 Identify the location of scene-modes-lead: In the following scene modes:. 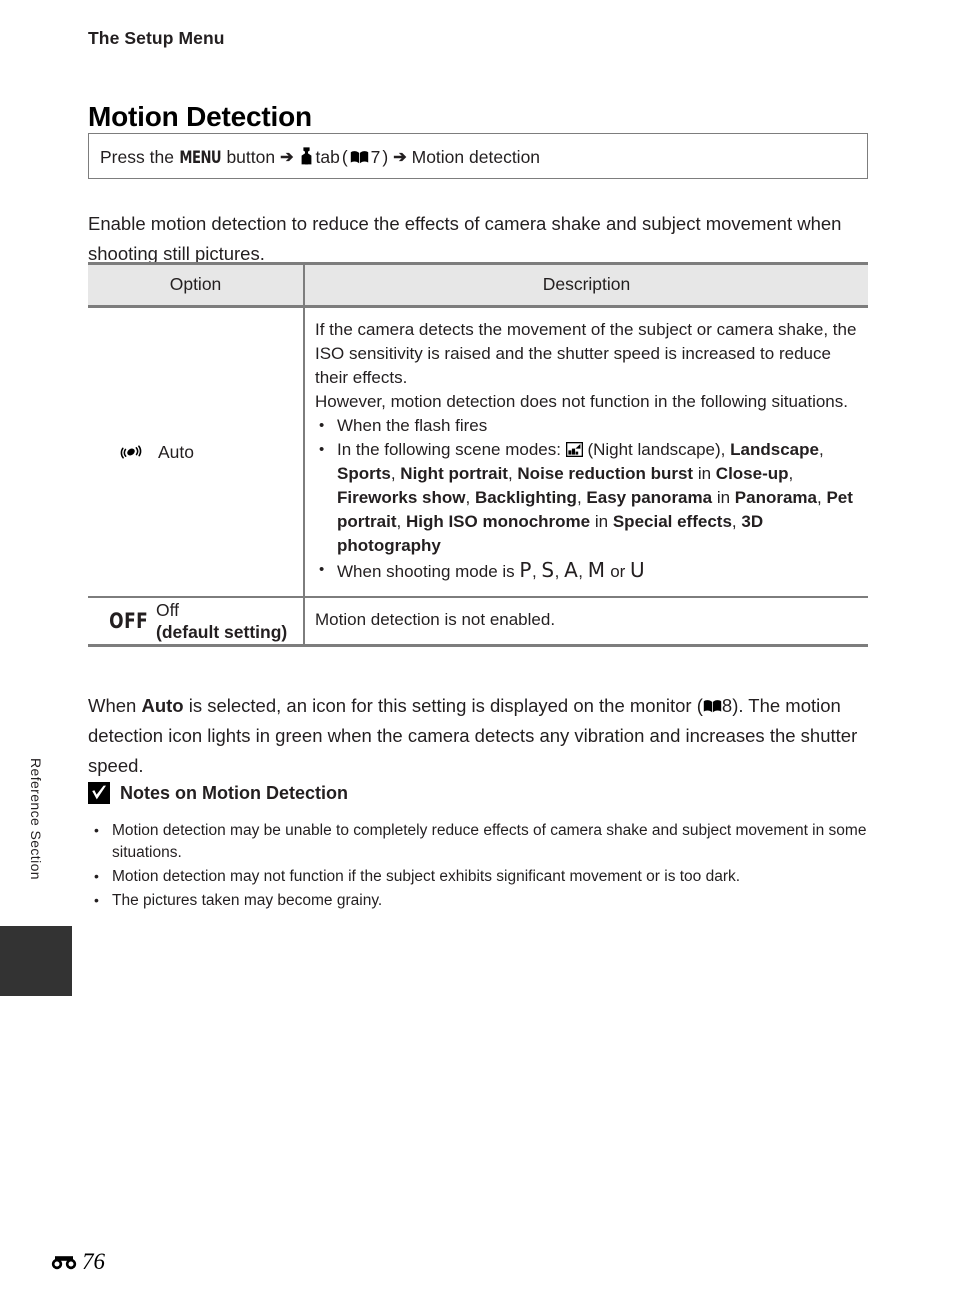
(449, 449).